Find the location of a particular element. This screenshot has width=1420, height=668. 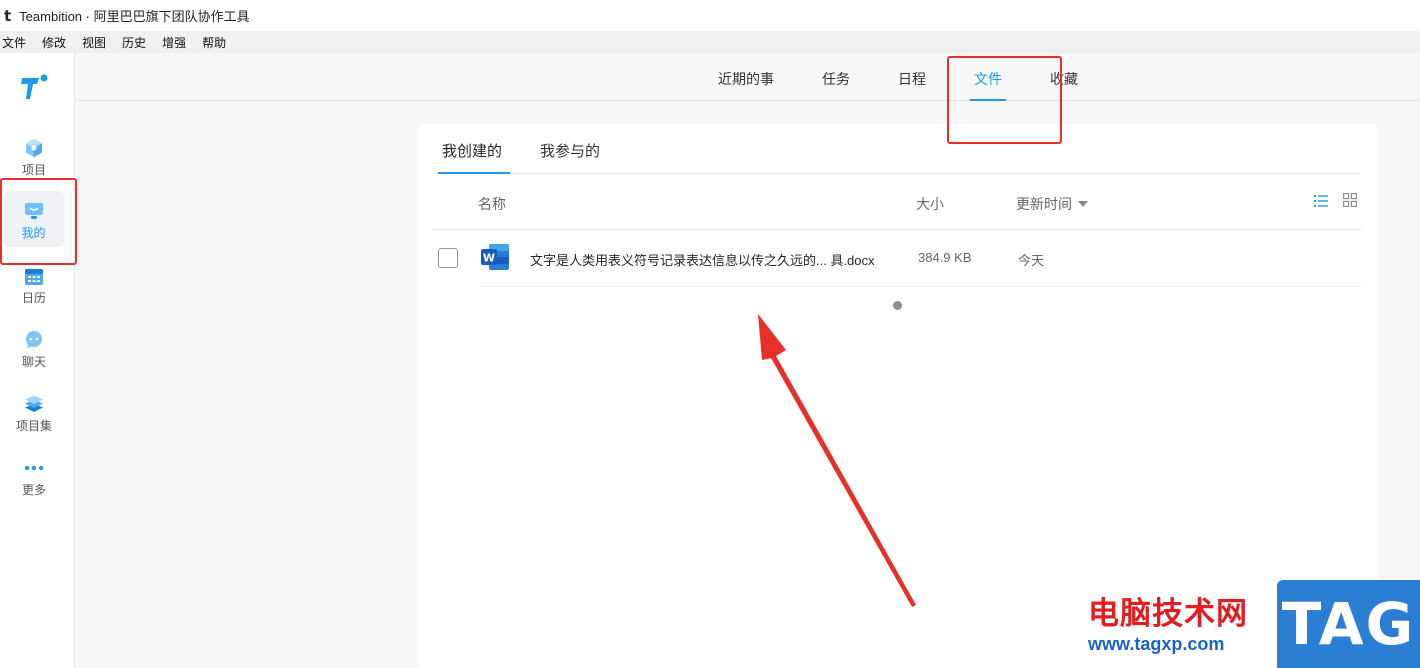

word-doc-icon: W is located at coordinates (495, 257).